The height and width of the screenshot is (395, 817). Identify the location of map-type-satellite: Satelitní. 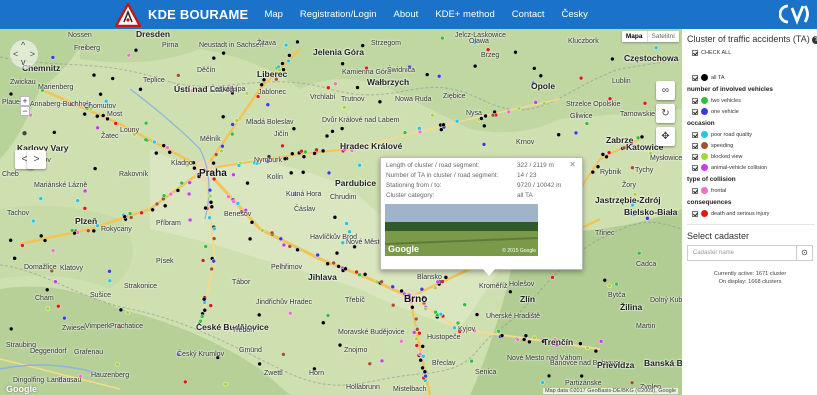
(663, 36).